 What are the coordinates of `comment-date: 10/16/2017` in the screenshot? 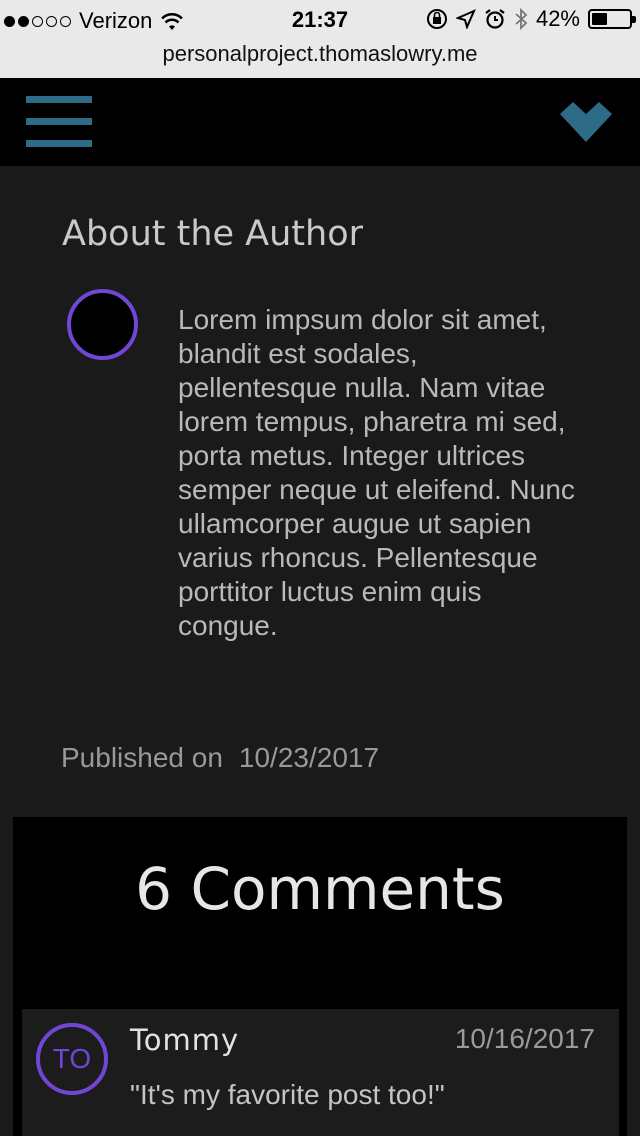 It's located at (524, 1038).